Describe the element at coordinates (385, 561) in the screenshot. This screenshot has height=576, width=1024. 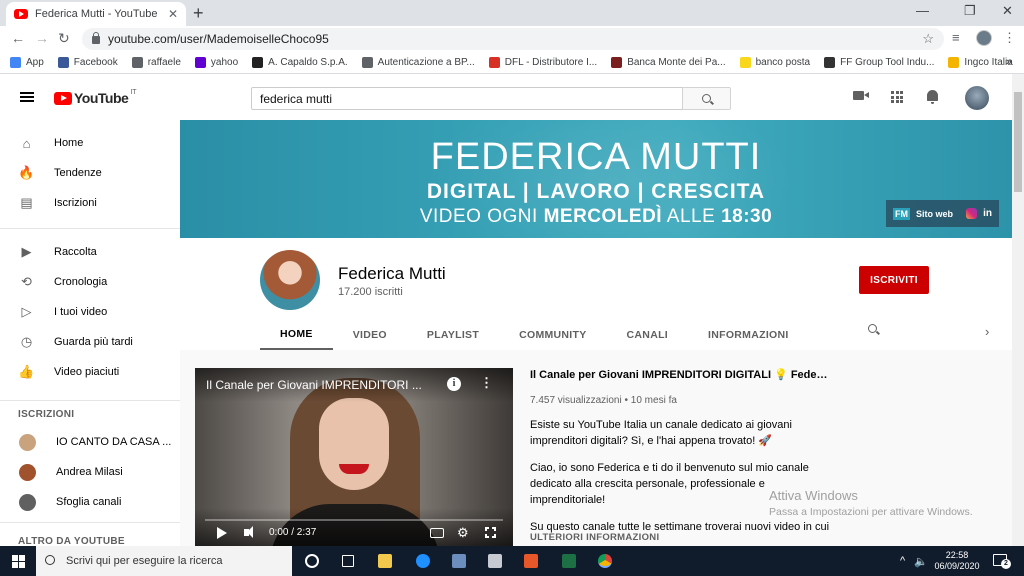
I see `file-explorer-icon` at that location.